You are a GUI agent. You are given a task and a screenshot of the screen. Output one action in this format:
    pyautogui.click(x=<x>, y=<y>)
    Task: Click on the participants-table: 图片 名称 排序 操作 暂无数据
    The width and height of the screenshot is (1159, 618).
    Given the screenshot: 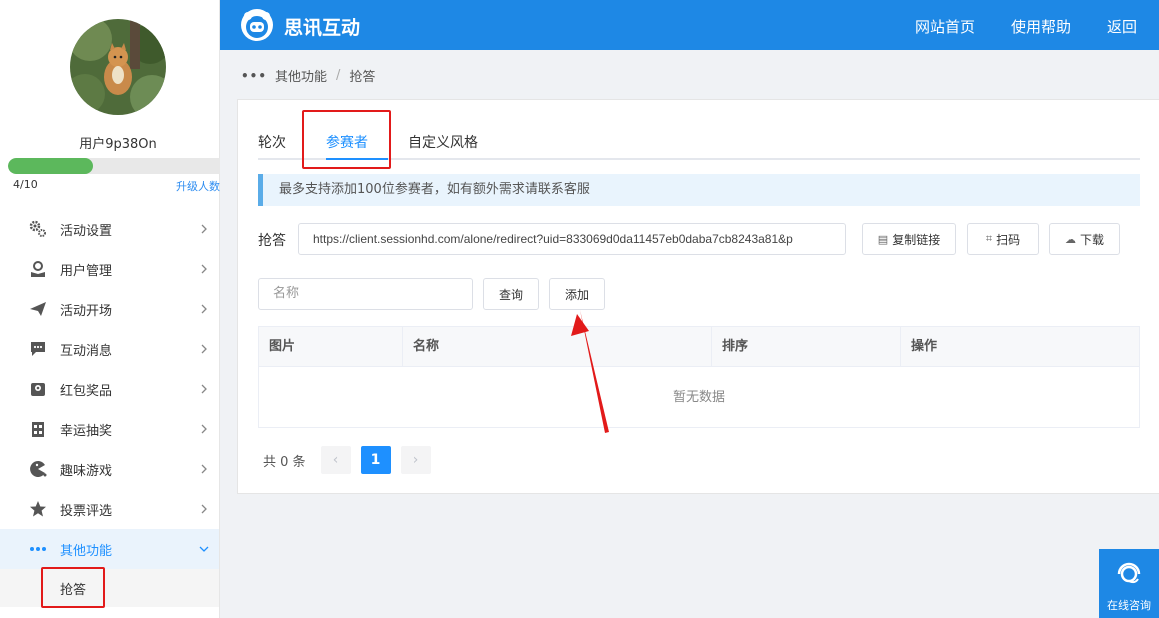 What is the action you would take?
    pyautogui.click(x=699, y=377)
    